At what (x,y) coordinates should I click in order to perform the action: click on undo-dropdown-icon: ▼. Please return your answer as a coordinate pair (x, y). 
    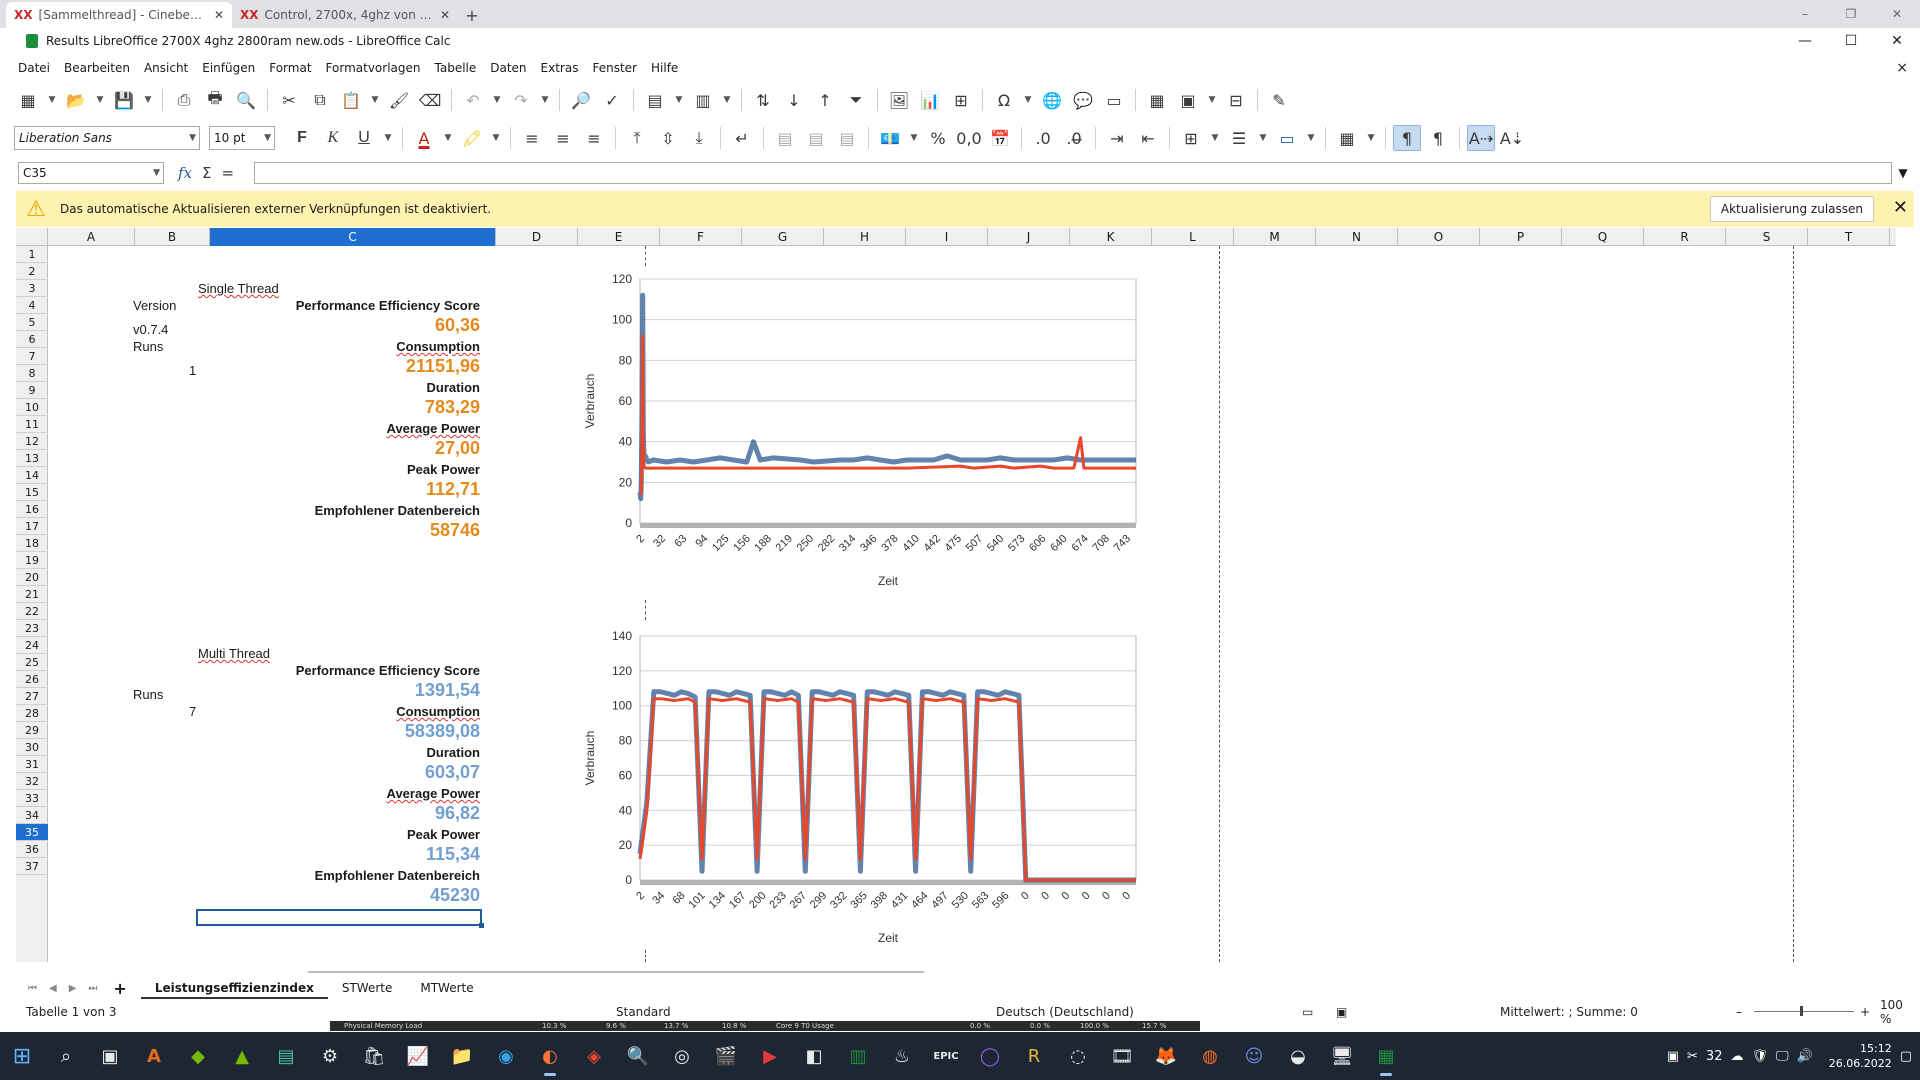
    Looking at the image, I should click on (497, 100).